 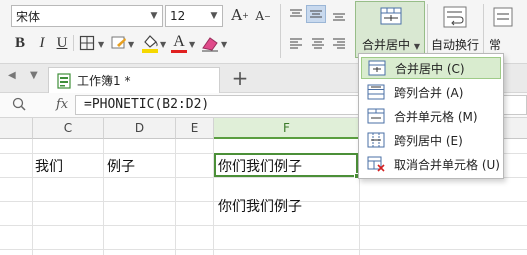 What do you see at coordinates (87, 16) in the screenshot?
I see `font-name-select: 宋体 ▼` at bounding box center [87, 16].